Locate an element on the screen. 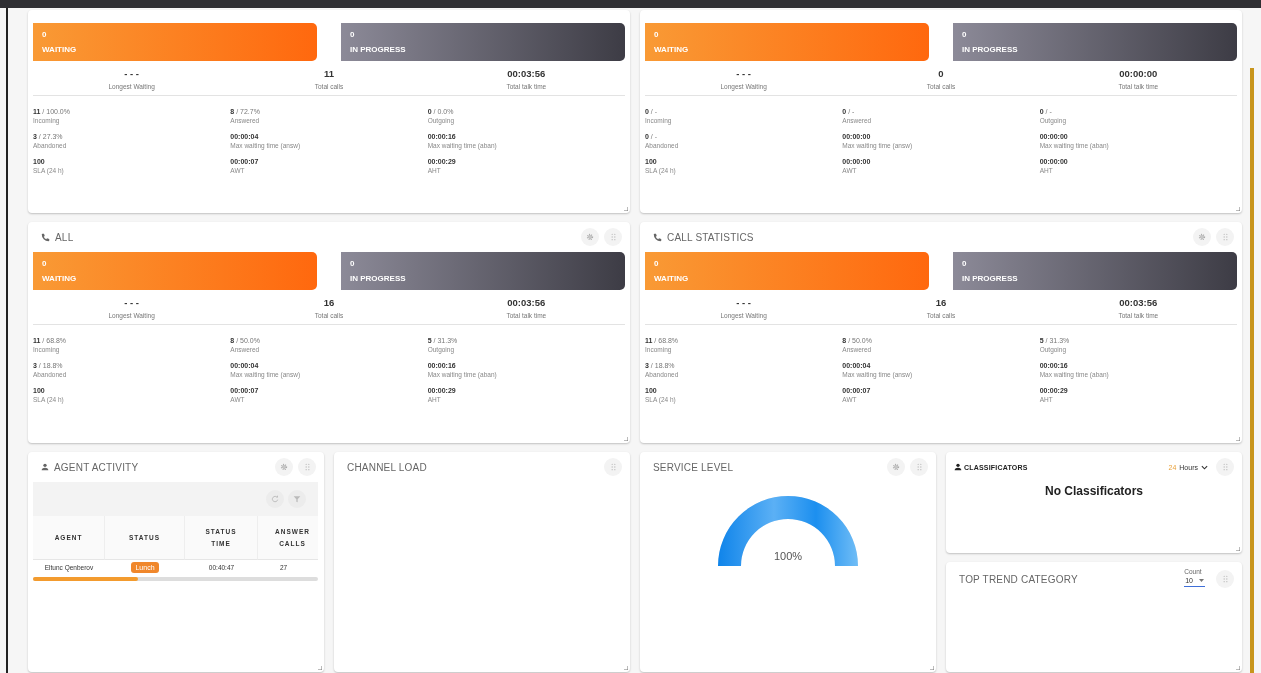  horizontal-scrollbar is located at coordinates (175, 579).